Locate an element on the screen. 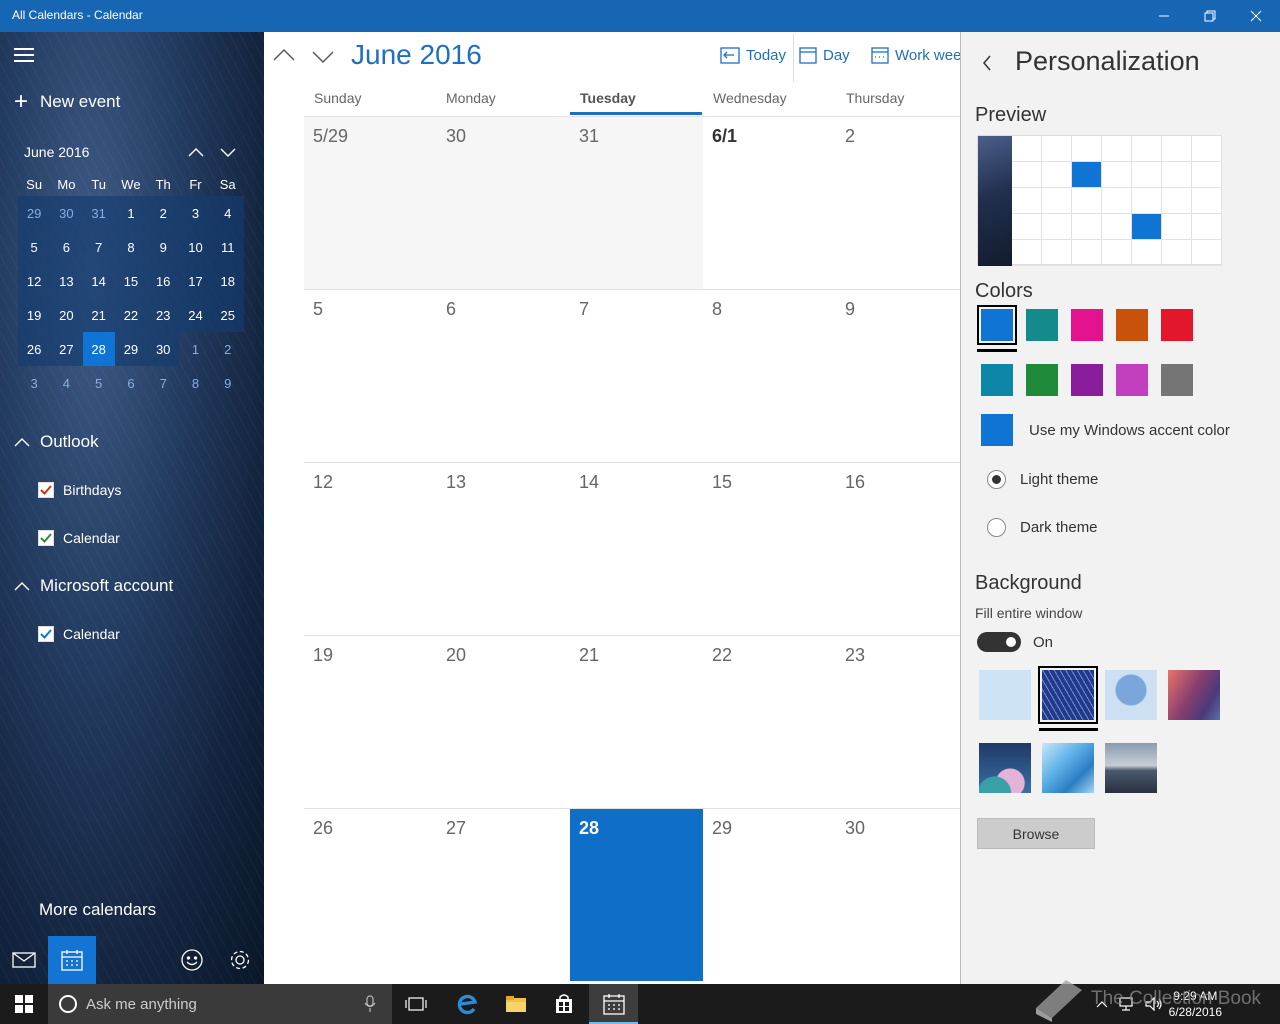 This screenshot has width=1280, height=1024. prev-month-button is located at coordinates (284, 56).